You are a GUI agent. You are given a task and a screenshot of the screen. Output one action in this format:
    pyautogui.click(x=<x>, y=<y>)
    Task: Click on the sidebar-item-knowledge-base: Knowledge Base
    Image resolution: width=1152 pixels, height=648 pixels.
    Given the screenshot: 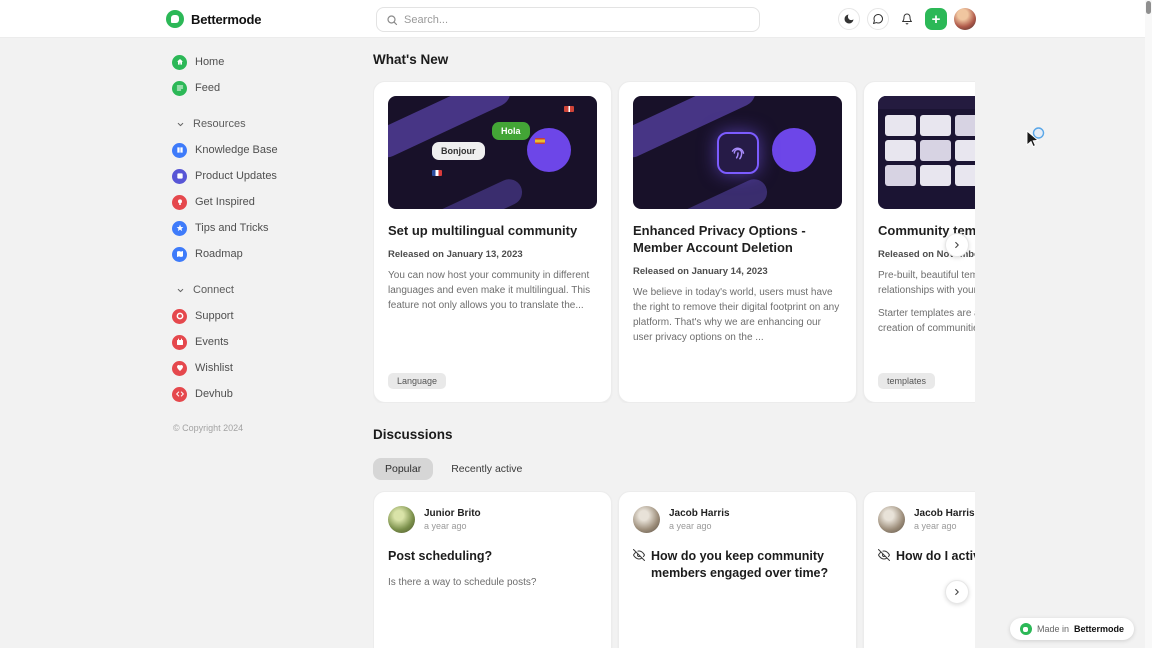 What is the action you would take?
    pyautogui.click(x=269, y=150)
    